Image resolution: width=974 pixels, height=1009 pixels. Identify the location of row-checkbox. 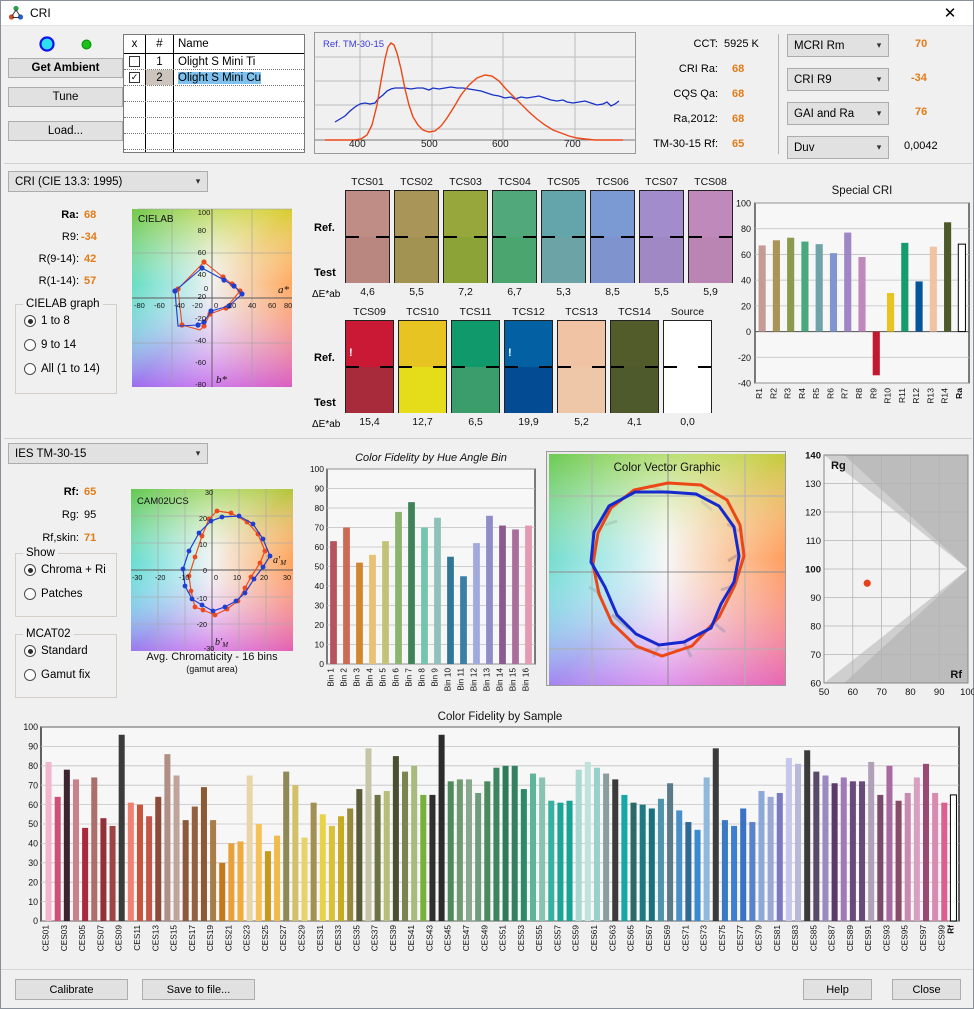
(135, 61).